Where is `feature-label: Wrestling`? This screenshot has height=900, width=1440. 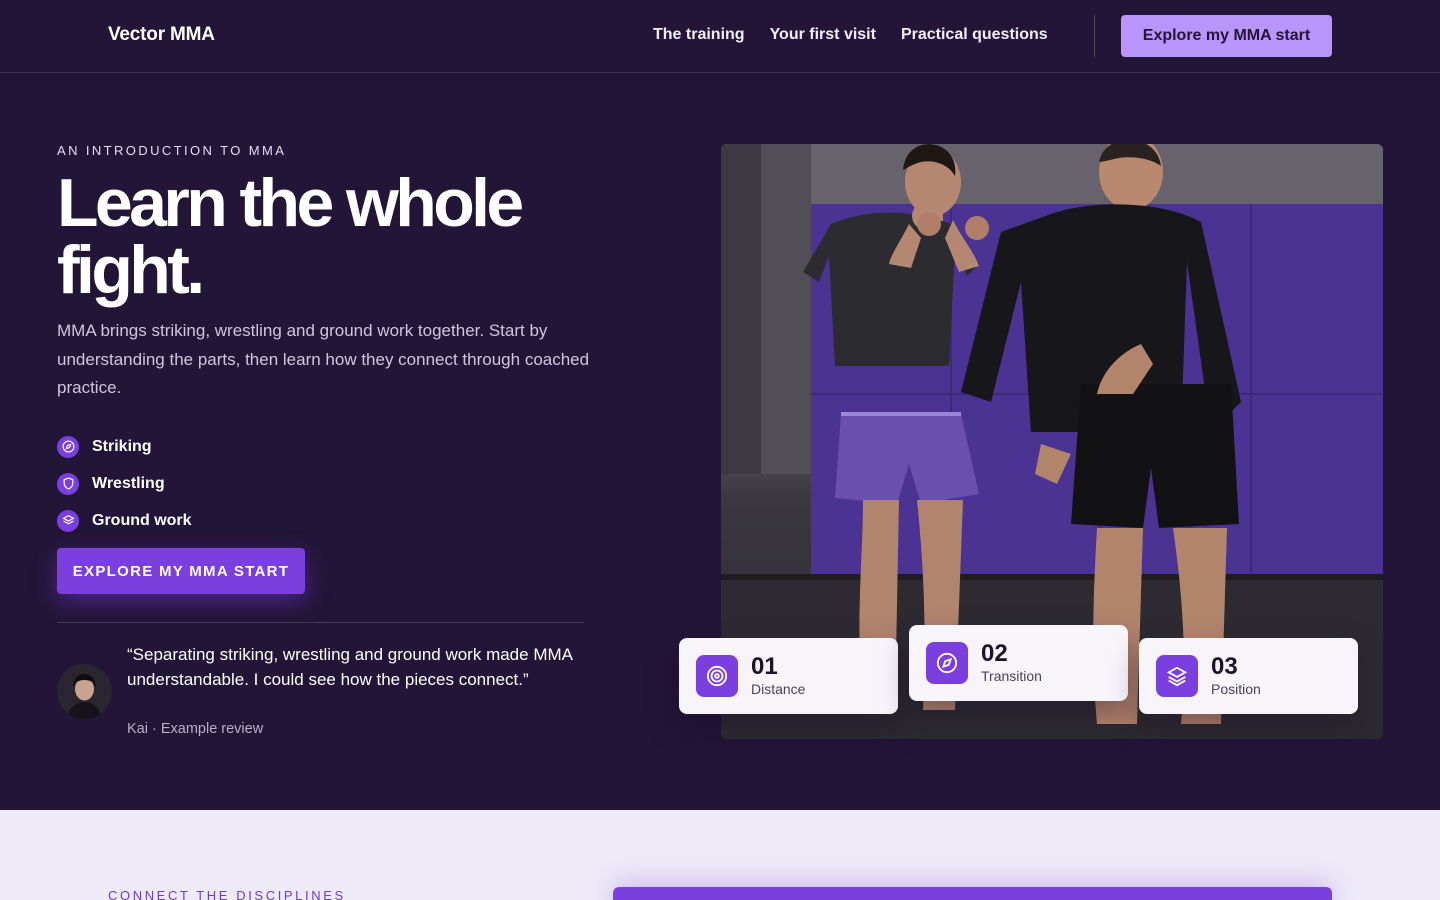 feature-label: Wrestling is located at coordinates (128, 483).